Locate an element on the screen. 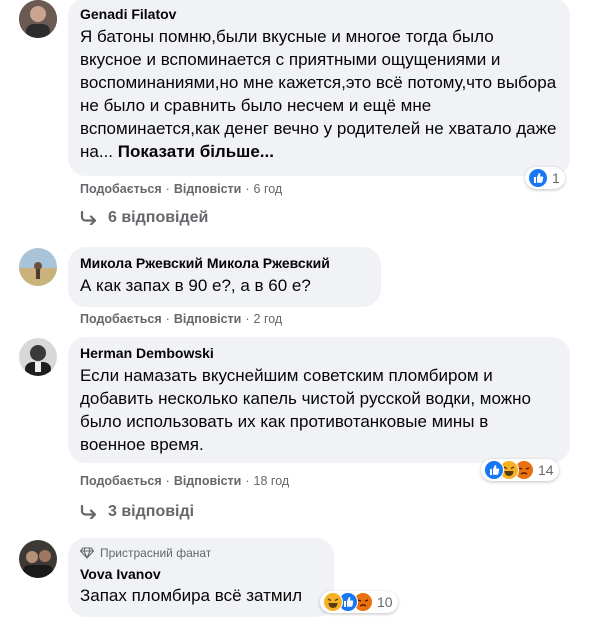  haha-icon is located at coordinates (333, 602).